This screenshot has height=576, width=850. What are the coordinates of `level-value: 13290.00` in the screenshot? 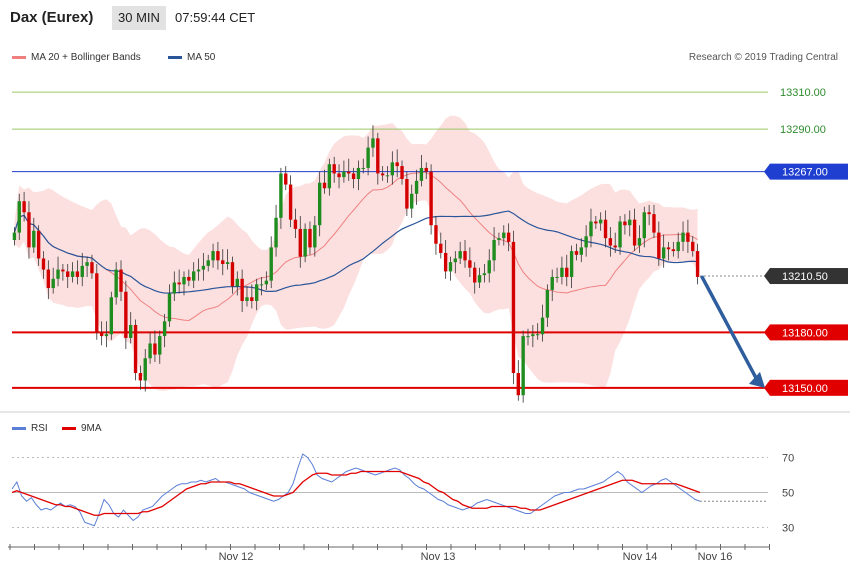 It's located at (803, 130).